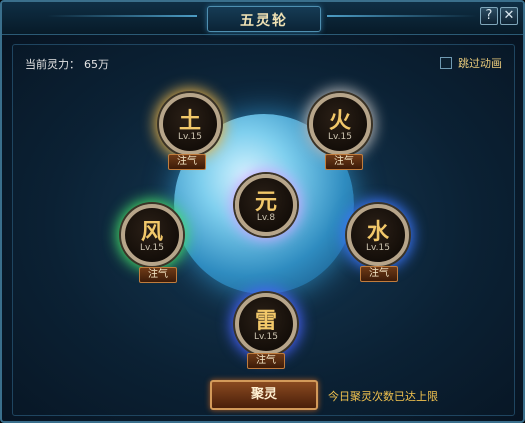 The width and height of the screenshot is (525, 423). I want to click on thunder-spirit-node: 雷 Lv.15, so click(266, 324).